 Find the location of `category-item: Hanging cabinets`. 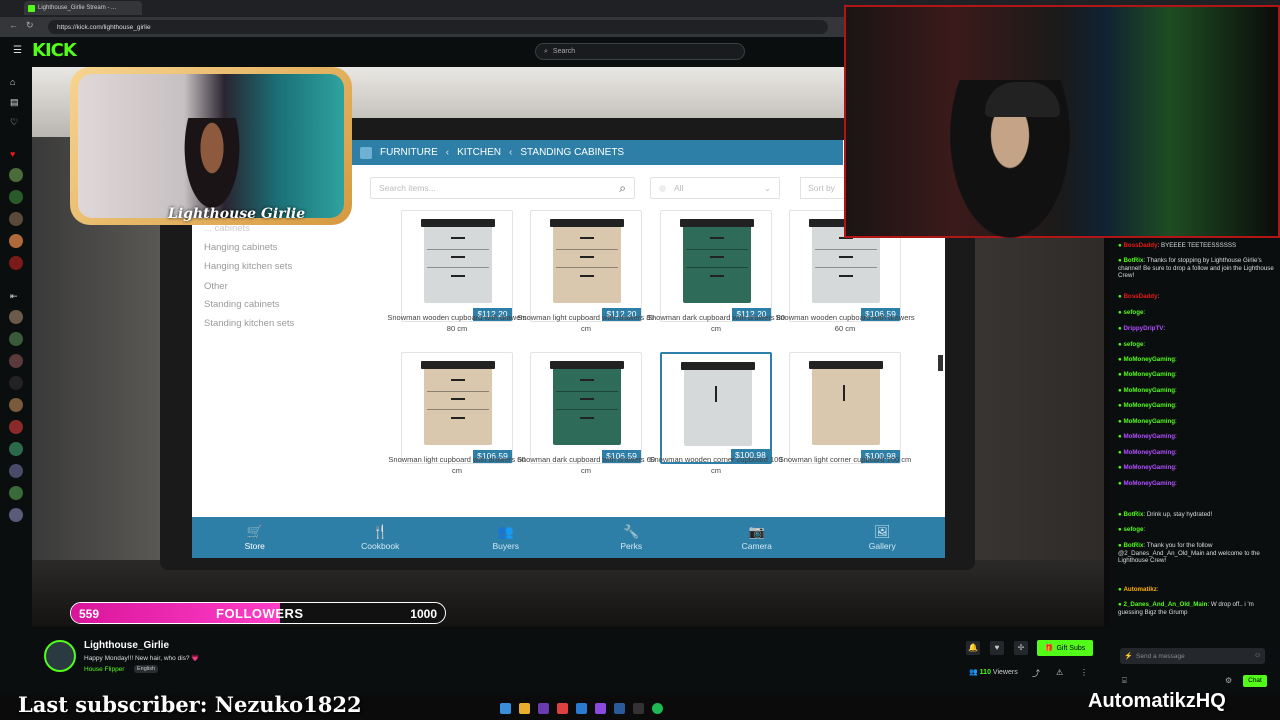

category-item: Hanging cabinets is located at coordinates (240, 247).